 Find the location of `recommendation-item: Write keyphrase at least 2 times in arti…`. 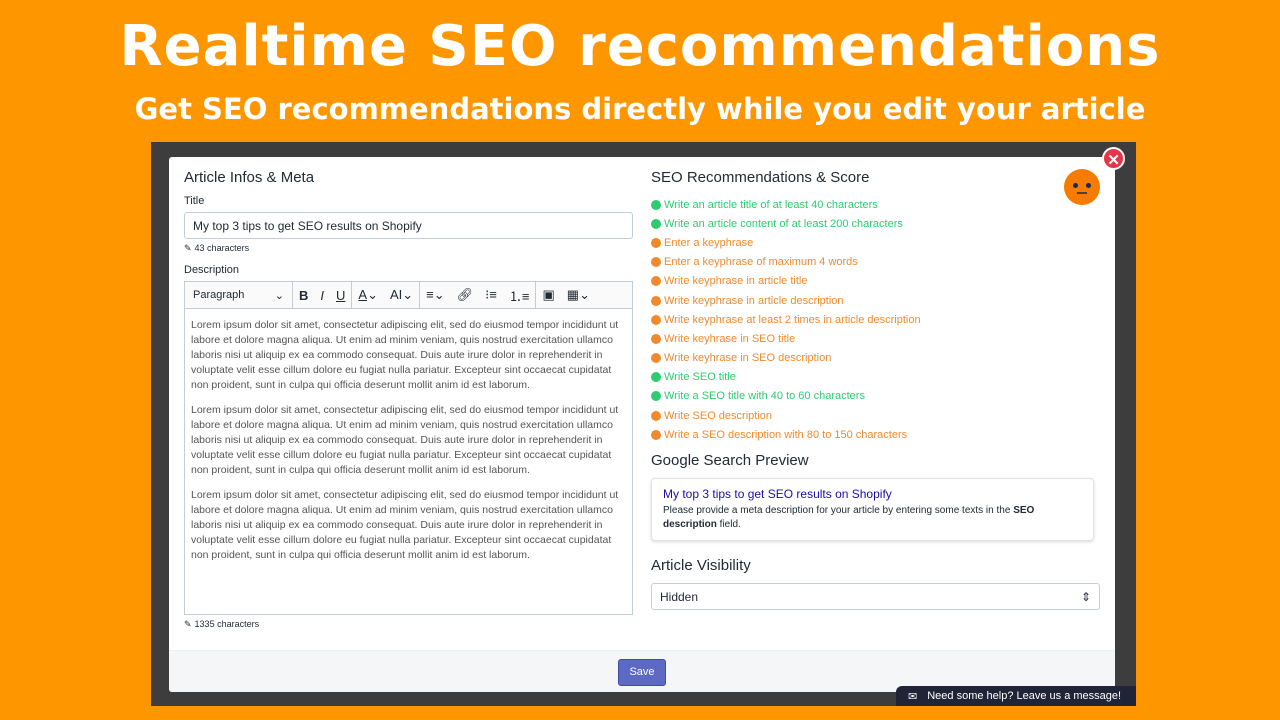

recommendation-item: Write keyphrase at least 2 times in arti… is located at coordinates (875, 319).